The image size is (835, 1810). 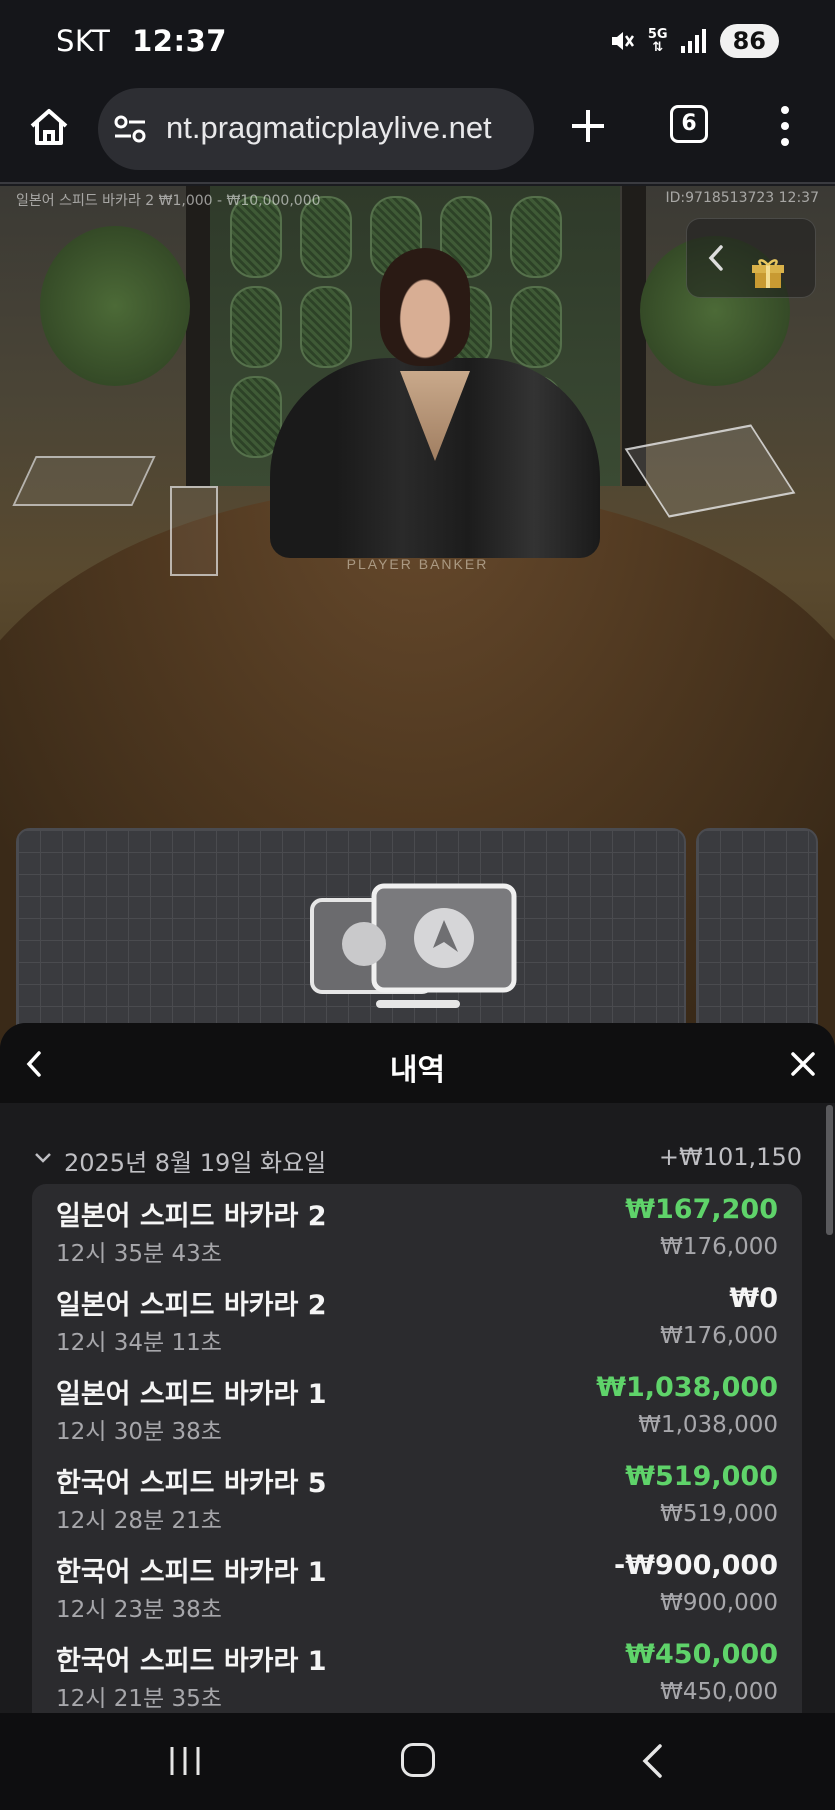 I want to click on system-nav-bar, so click(x=417, y=1761).